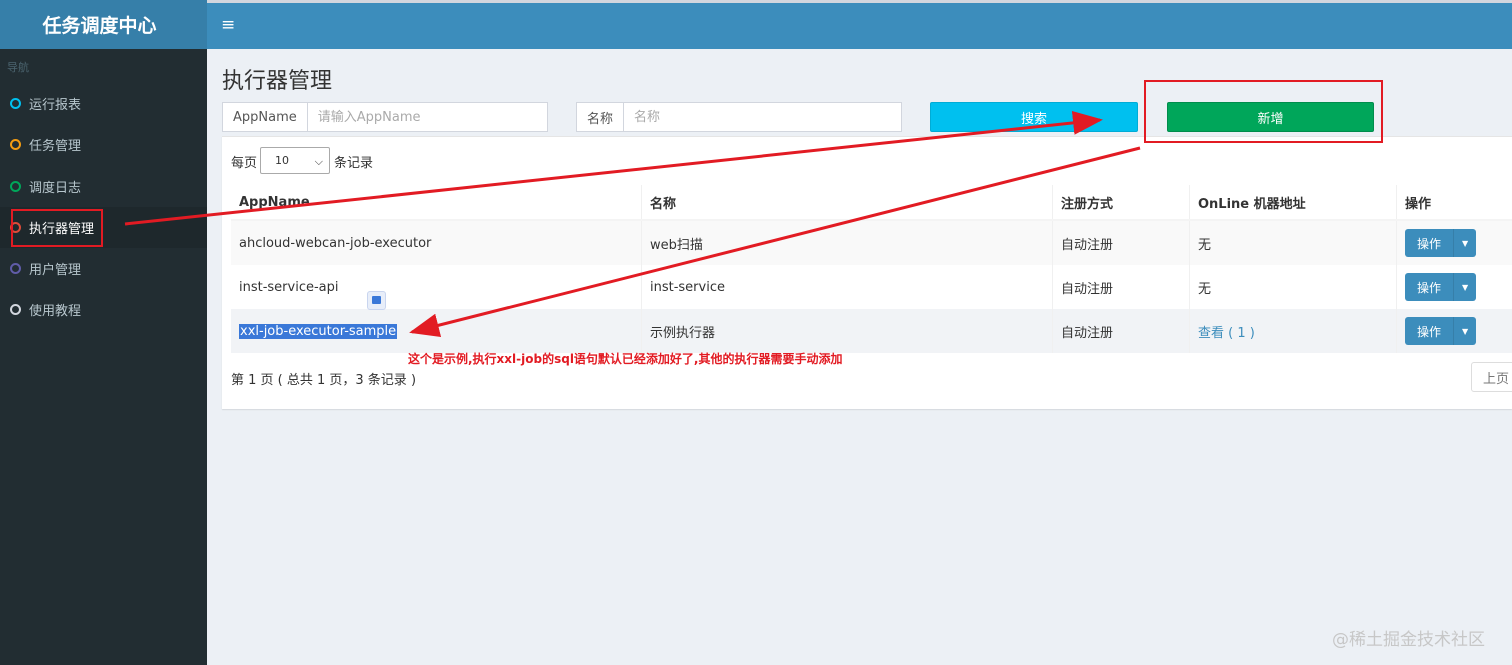 This screenshot has width=1512, height=665. I want to click on sidebar-item-tutorial: 使用教程, so click(103, 309).